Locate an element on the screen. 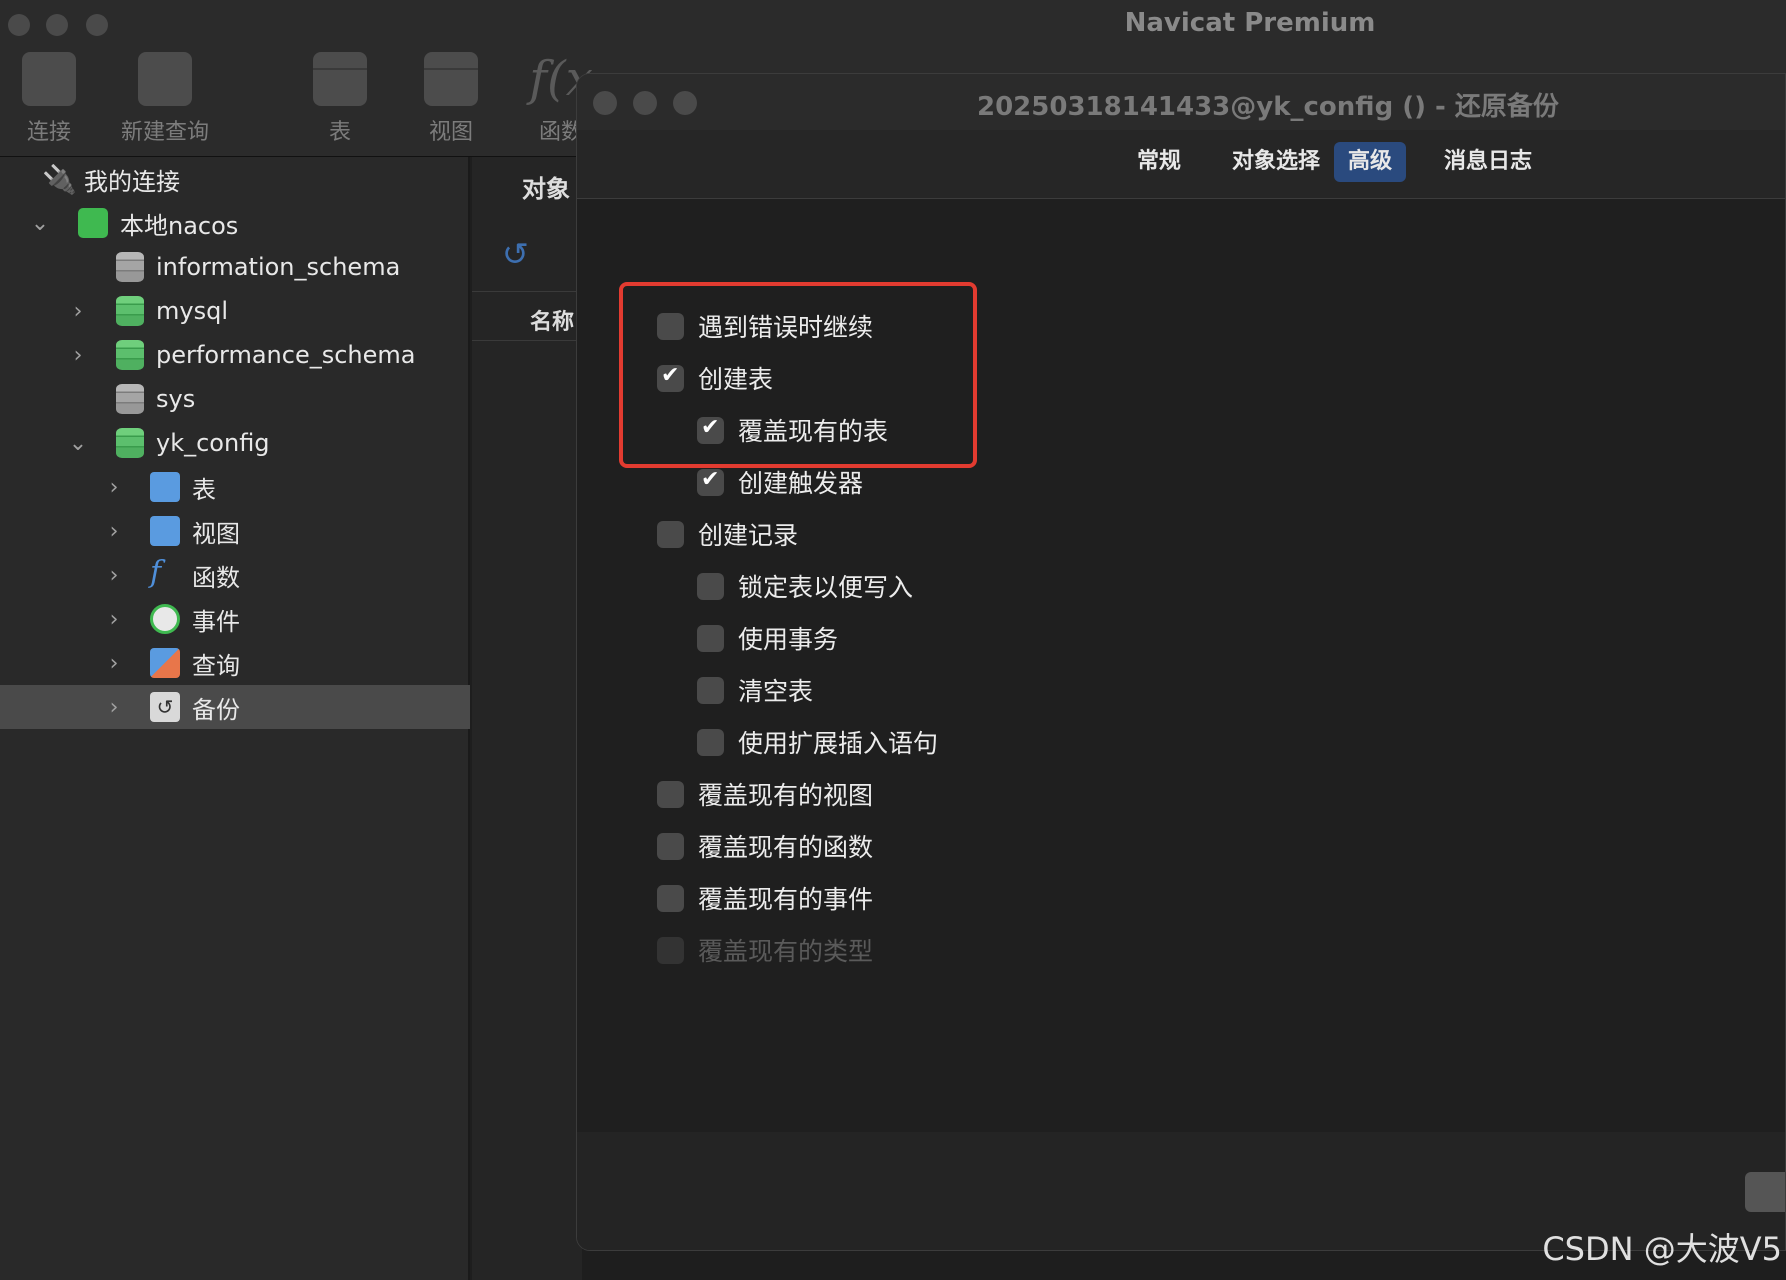 The image size is (1786, 1280). option-label: 使用事务 is located at coordinates (788, 639).